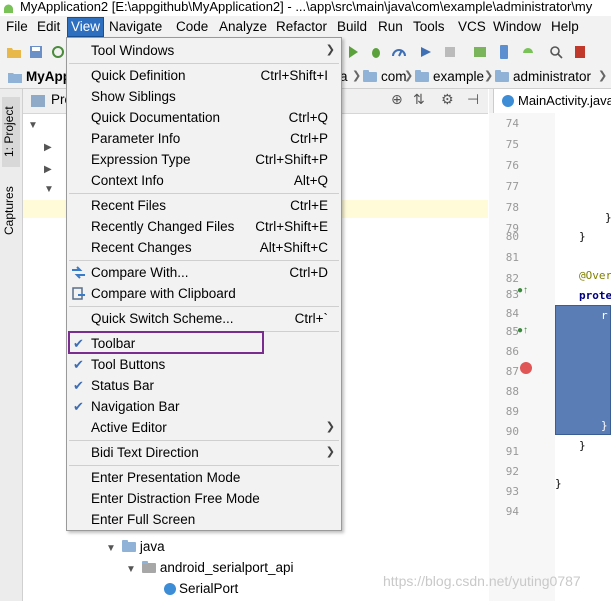 This screenshot has height=601, width=611. I want to click on project-tool-tab: 1: Project, so click(11, 132).